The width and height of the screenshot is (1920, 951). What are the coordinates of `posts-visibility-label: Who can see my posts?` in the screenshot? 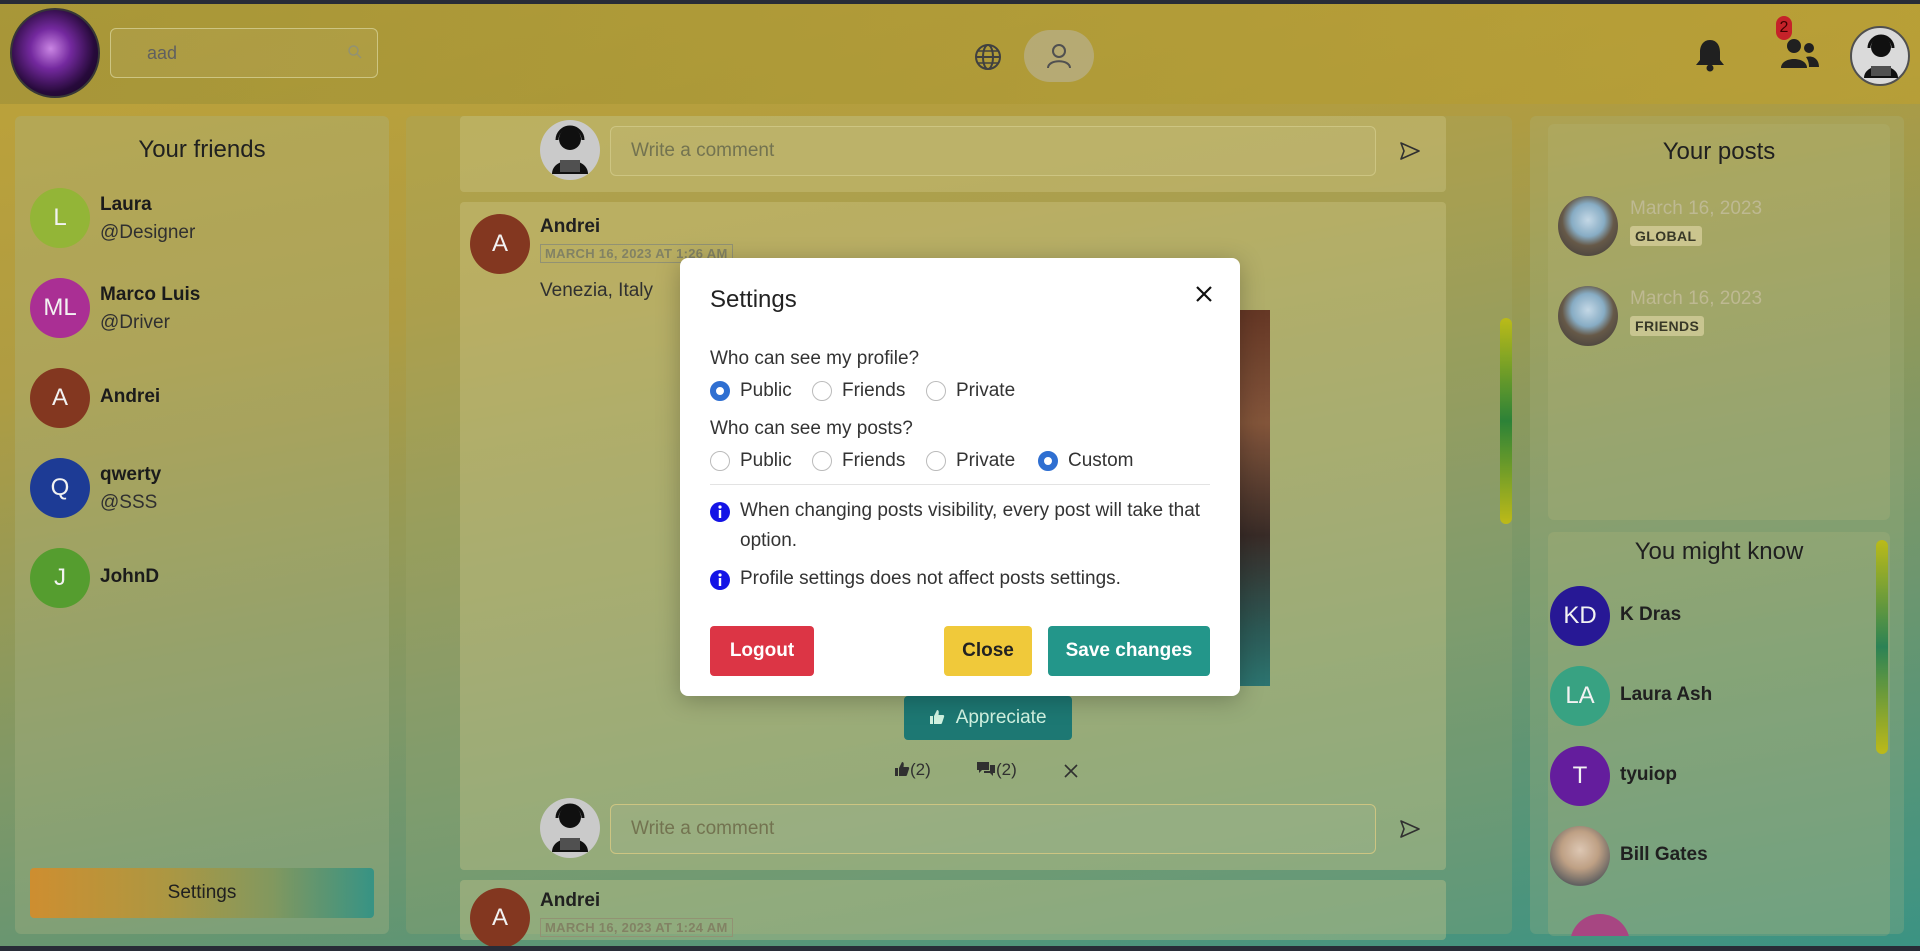 It's located at (811, 428).